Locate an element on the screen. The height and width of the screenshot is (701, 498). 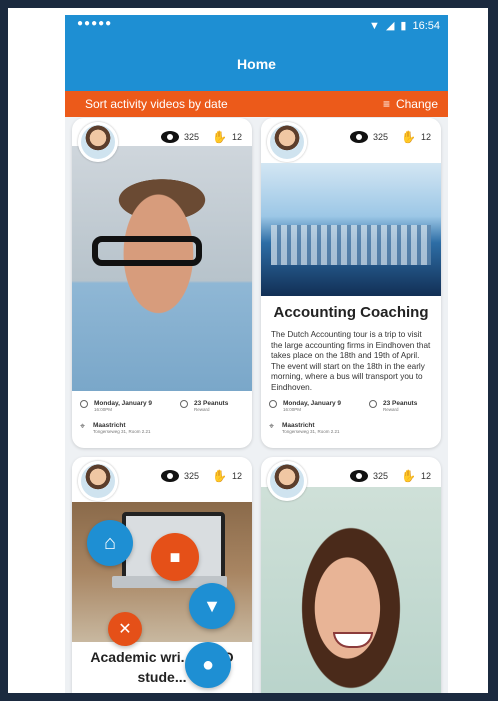
cell-signal-icon: ◢ is located at coordinates (390, 26).